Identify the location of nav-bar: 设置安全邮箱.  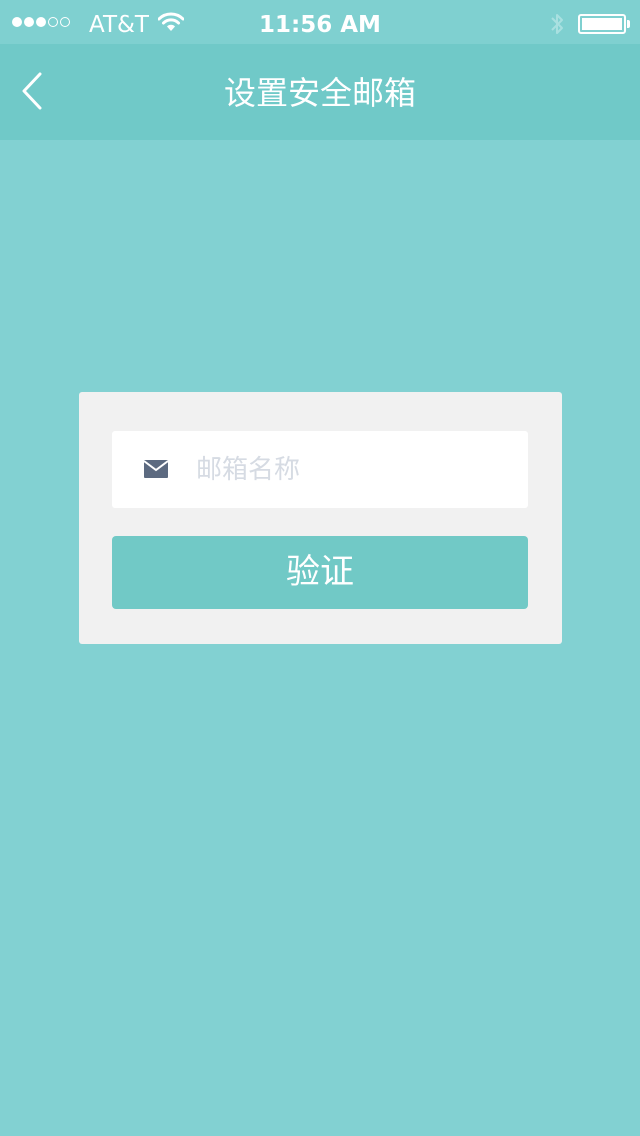
(320, 92).